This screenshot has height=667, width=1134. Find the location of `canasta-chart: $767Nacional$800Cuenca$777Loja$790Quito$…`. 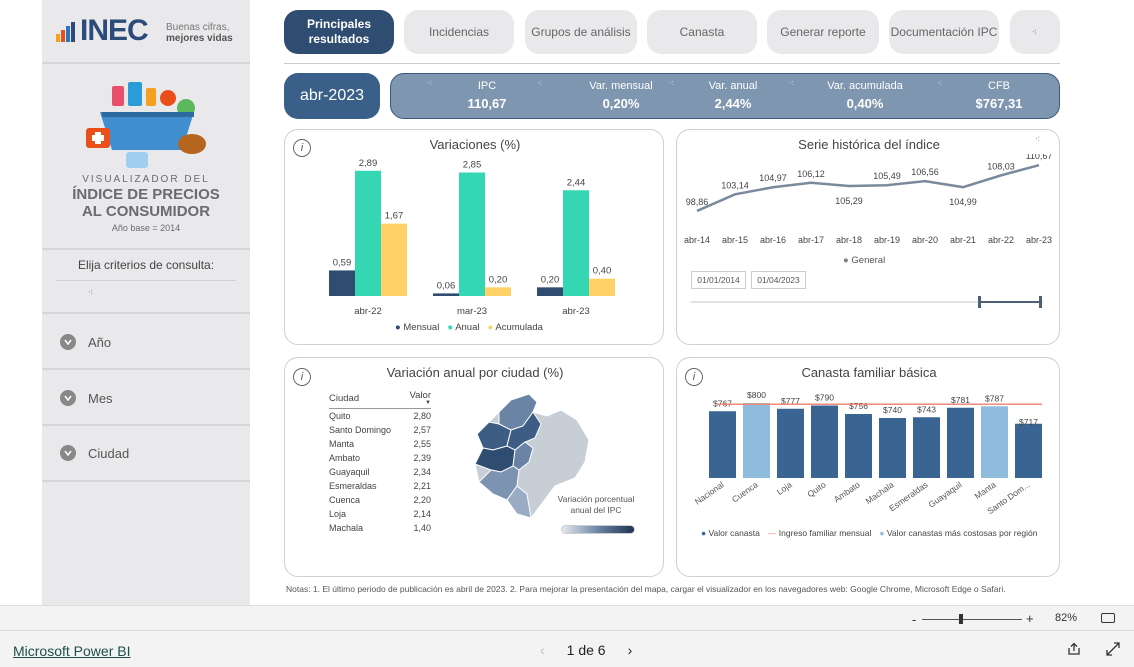

canasta-chart: $767Nacional$800Cuenca$777Loja$790Quito$… is located at coordinates (867, 453).